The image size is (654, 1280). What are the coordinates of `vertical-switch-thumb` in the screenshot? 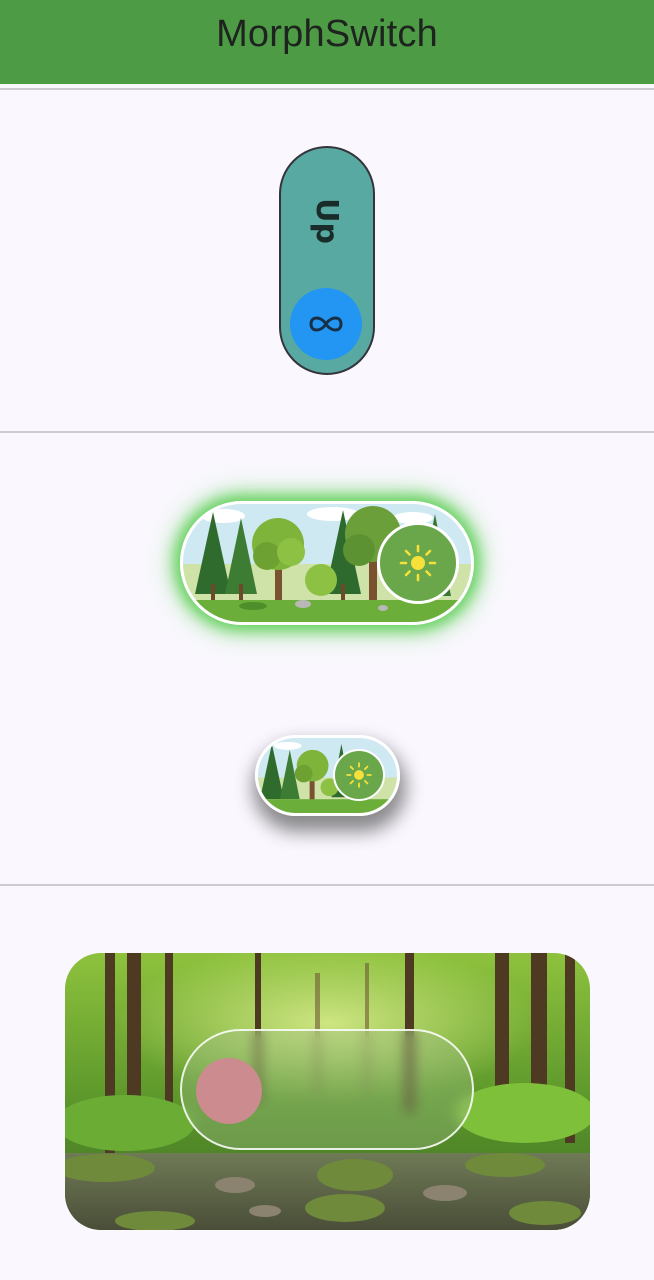 It's located at (326, 324).